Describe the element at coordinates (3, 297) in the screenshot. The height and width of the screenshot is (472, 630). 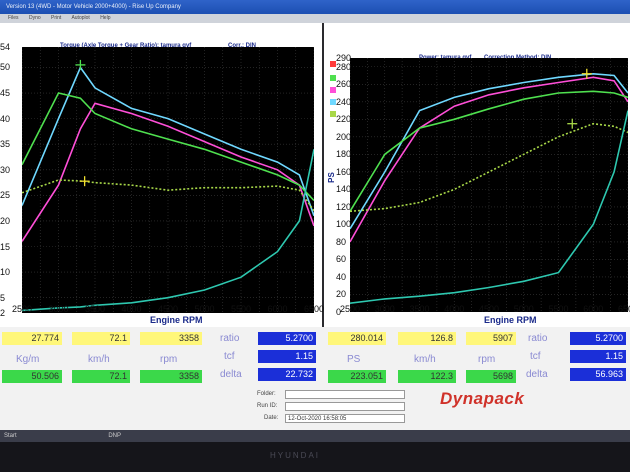
I see `y-tick-label: 5` at that location.